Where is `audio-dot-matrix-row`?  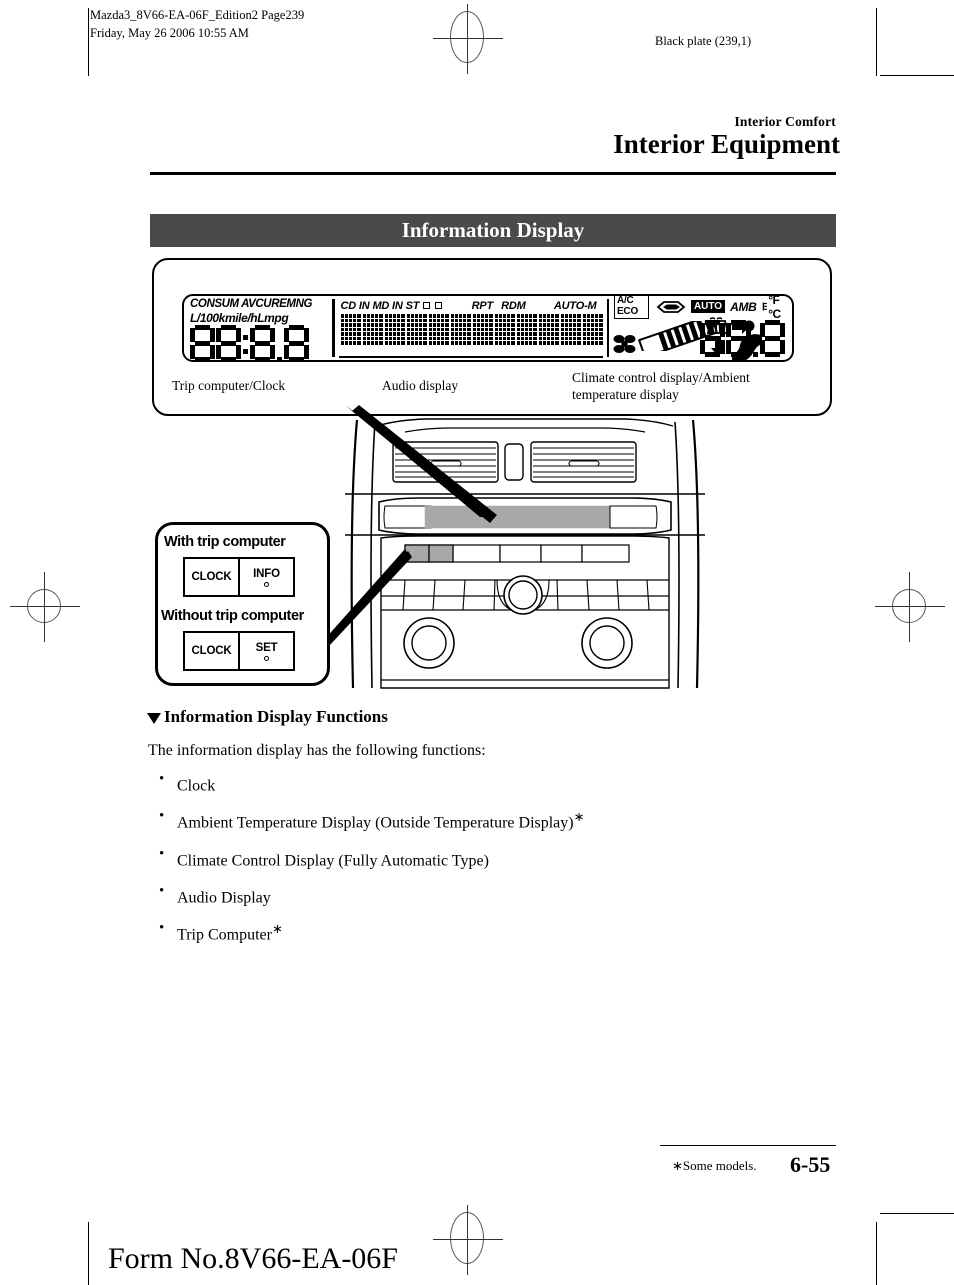 audio-dot-matrix-row is located at coordinates (471, 329).